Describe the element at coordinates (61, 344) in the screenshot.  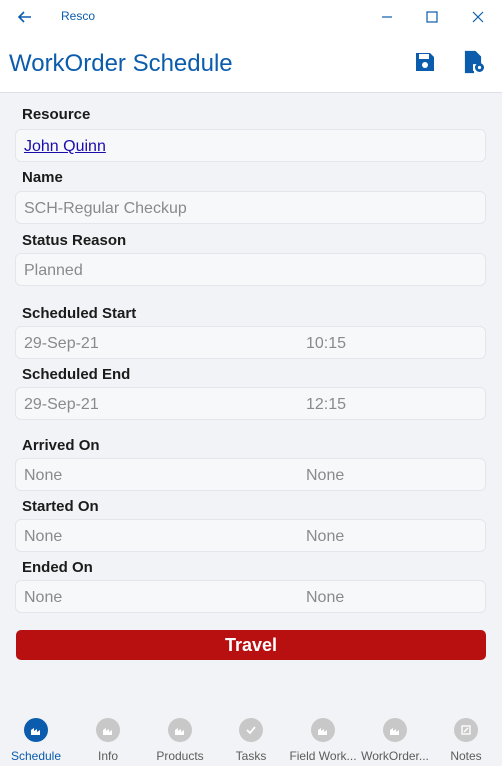
I see `scheduled-start-date: 29-Sep-21` at that location.